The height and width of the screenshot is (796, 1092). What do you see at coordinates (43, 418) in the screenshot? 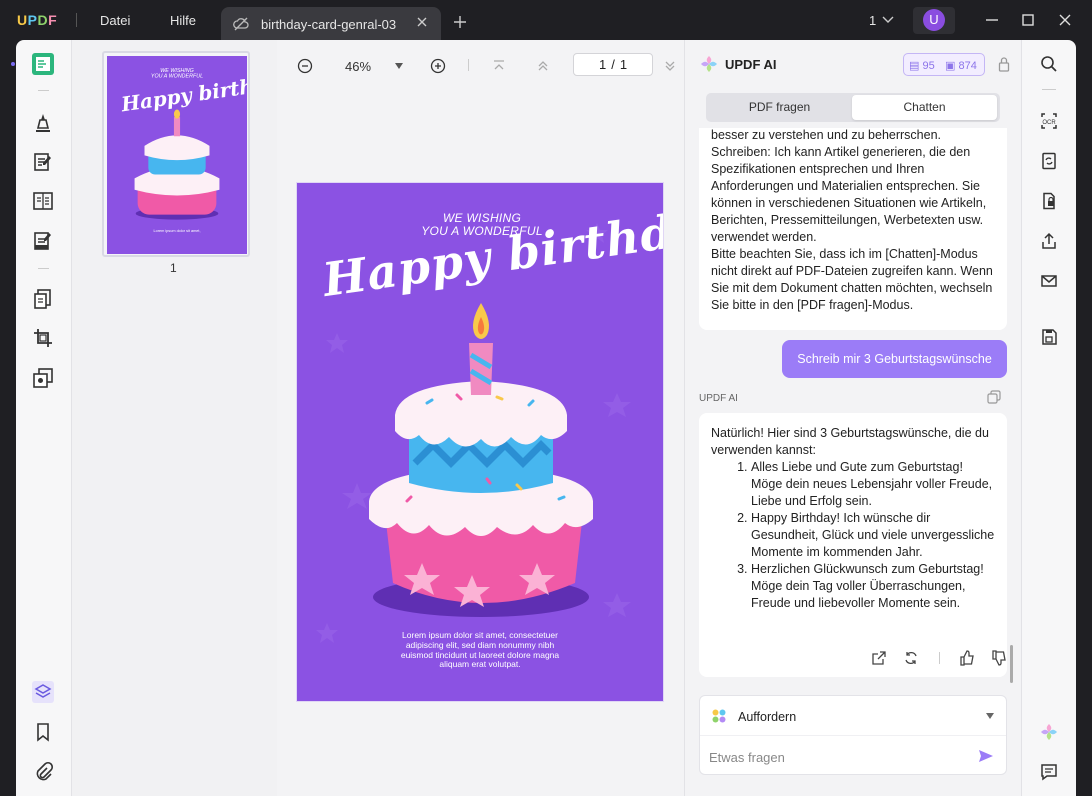
I see `left-tool-rail` at bounding box center [43, 418].